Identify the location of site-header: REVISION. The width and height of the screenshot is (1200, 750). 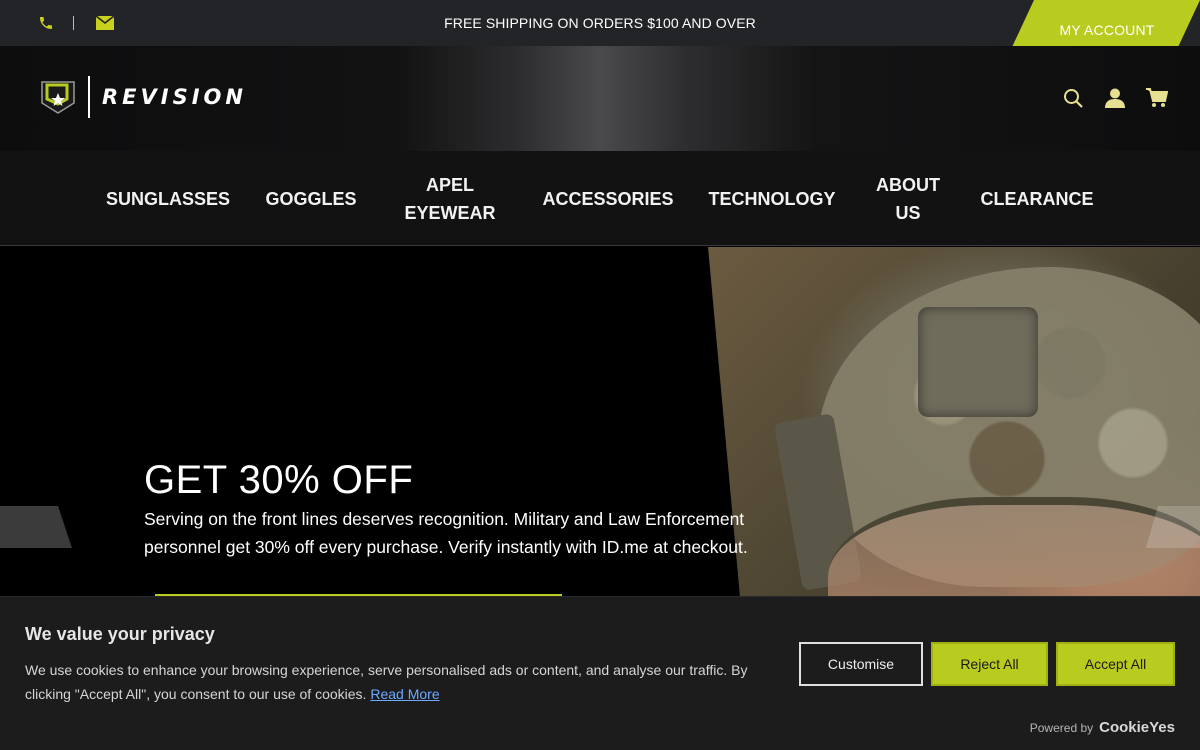
(600, 98).